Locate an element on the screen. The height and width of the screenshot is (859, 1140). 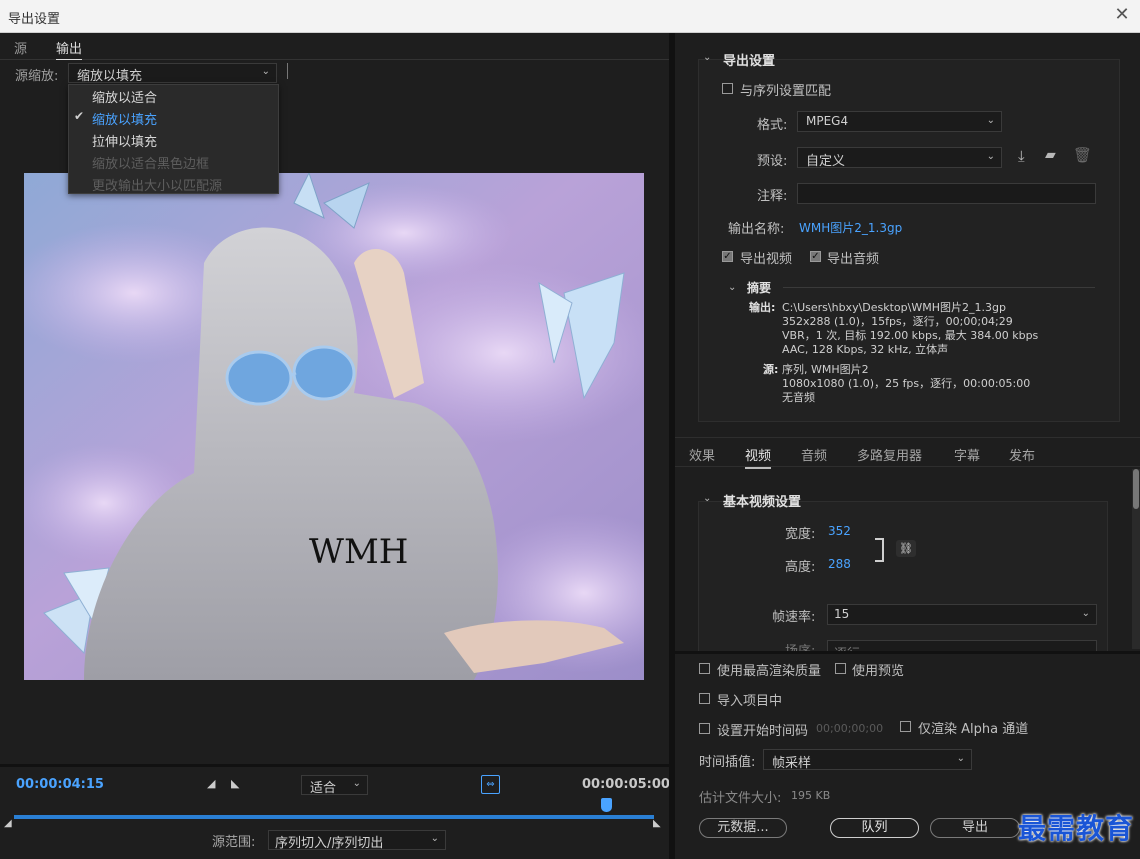
set-start-timecode-checkbox is located at coordinates (704, 728).